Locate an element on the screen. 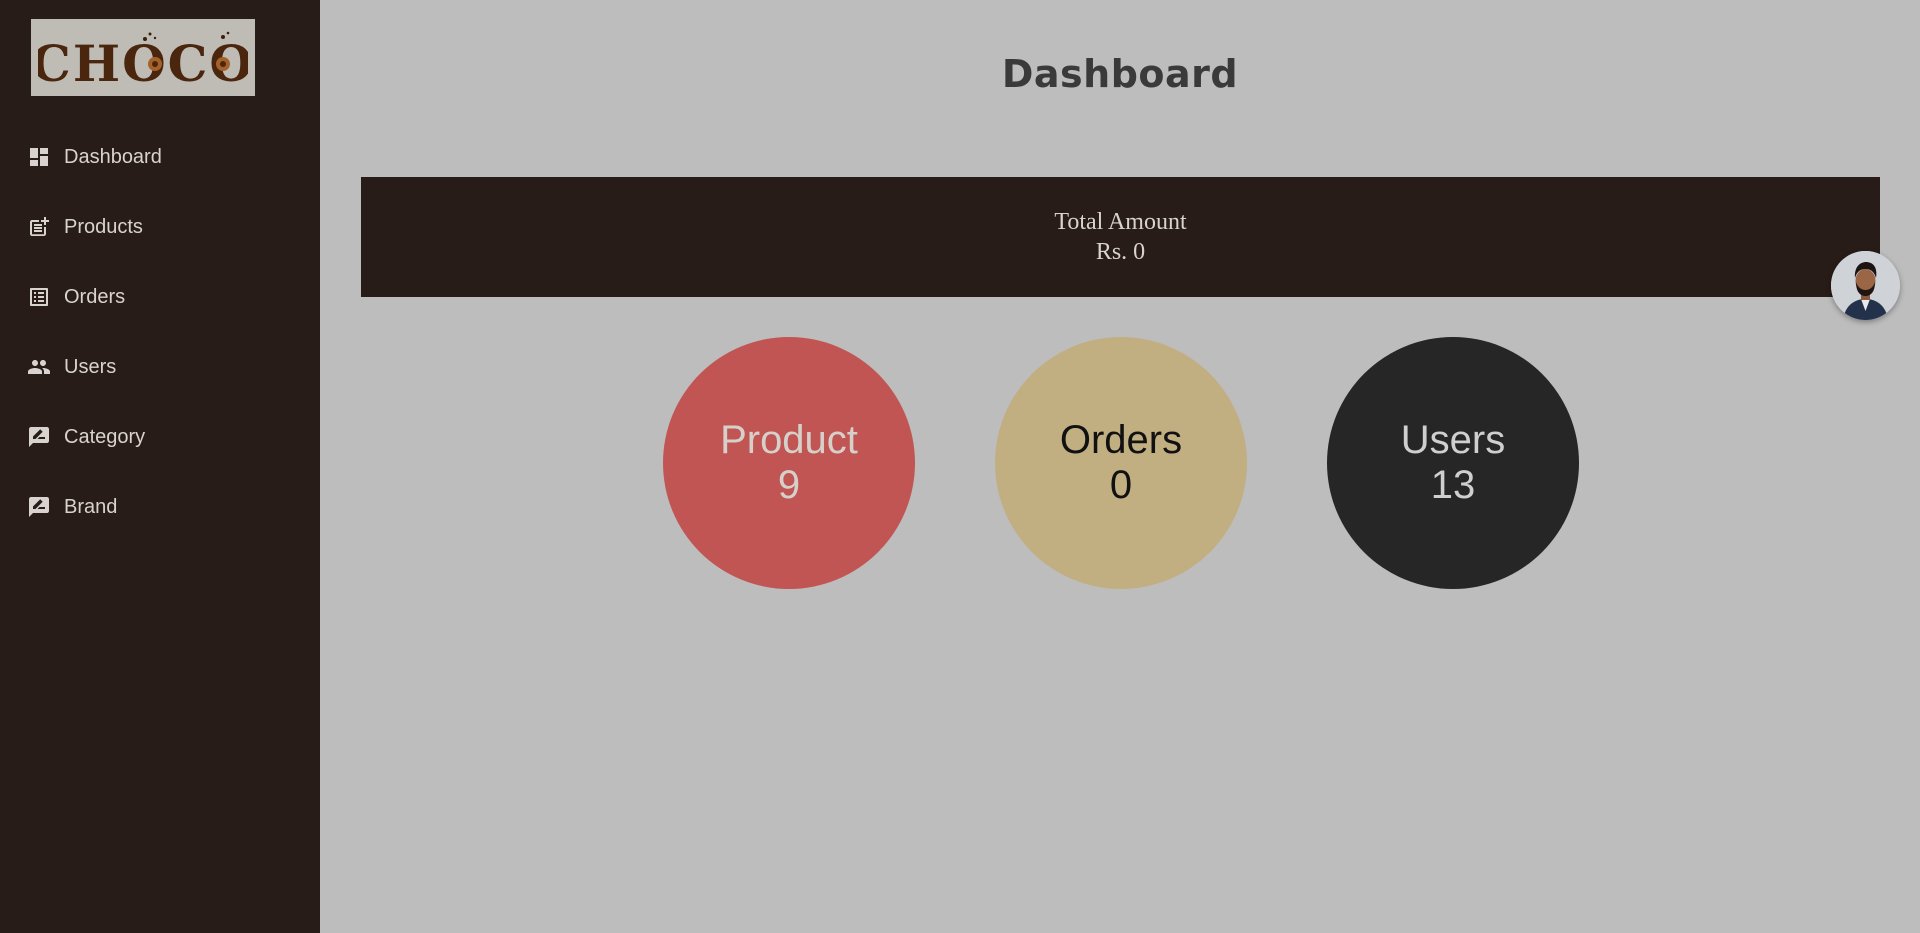  stat-value: 0 is located at coordinates (1121, 485).